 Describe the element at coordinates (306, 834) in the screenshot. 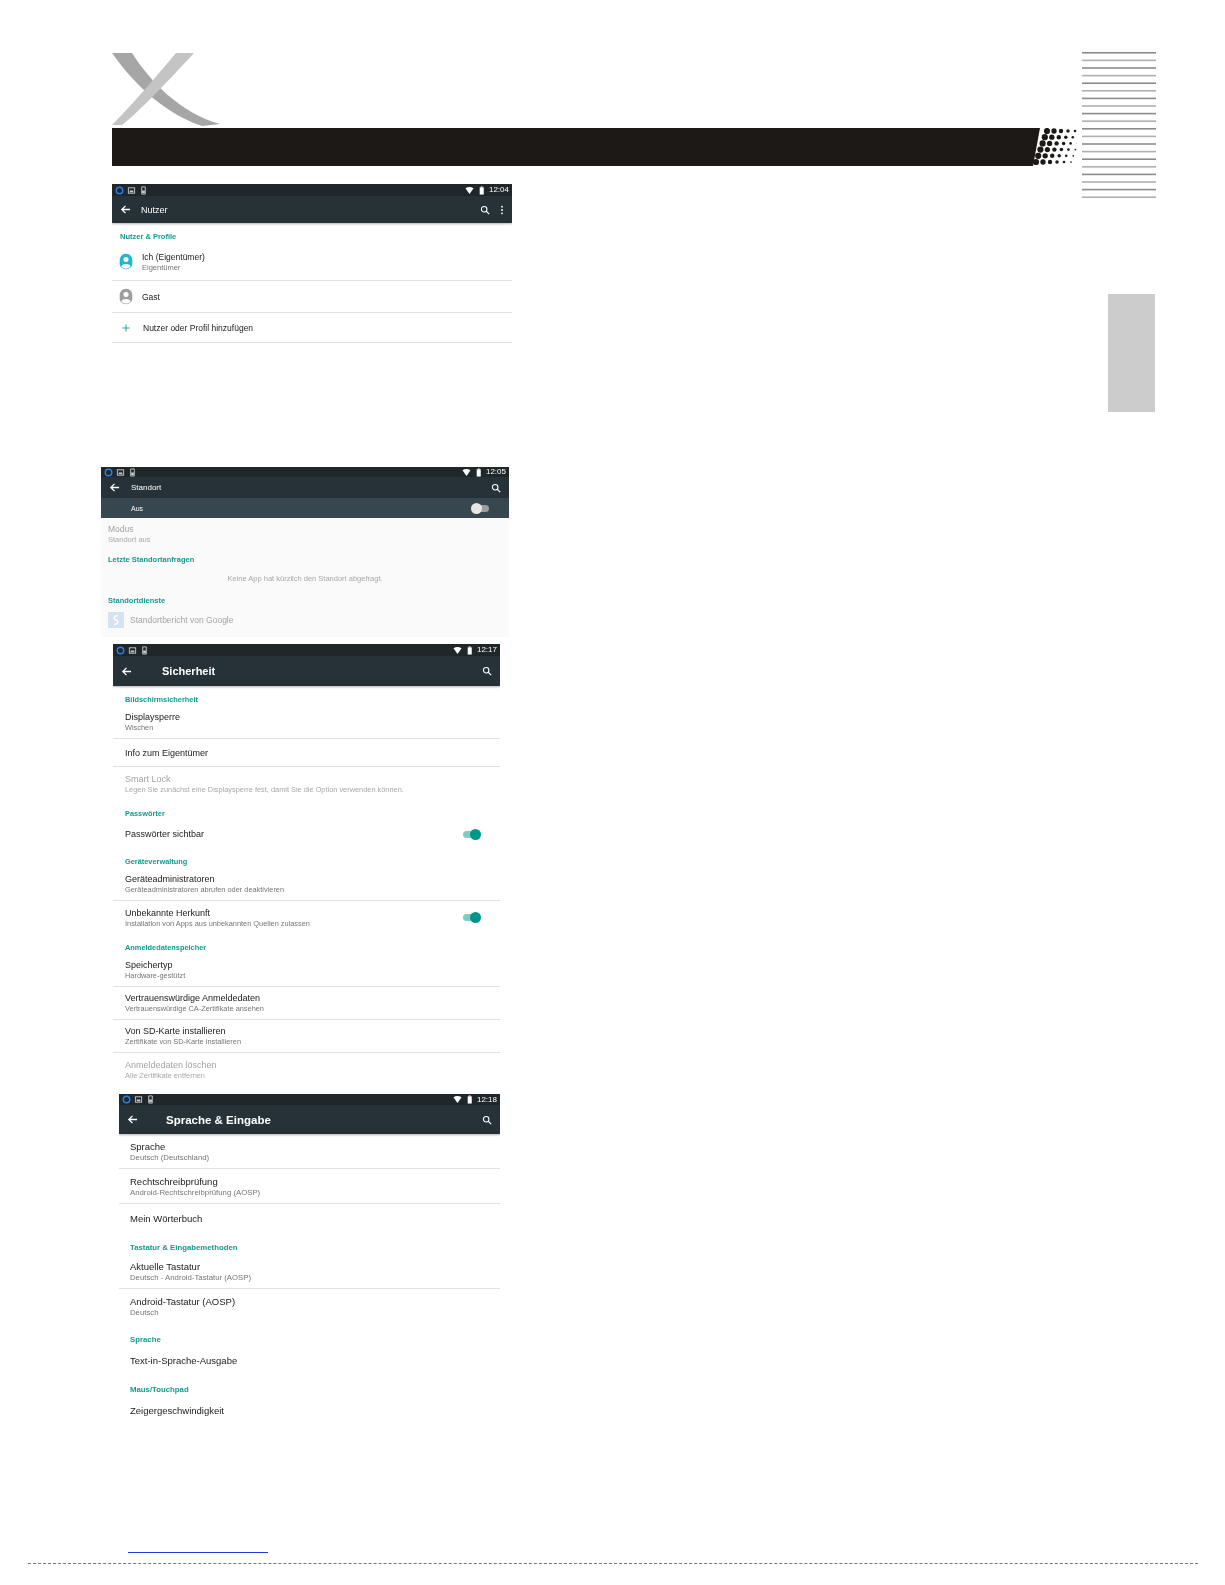

I see `settings-row: Passwörter sichtbar` at that location.